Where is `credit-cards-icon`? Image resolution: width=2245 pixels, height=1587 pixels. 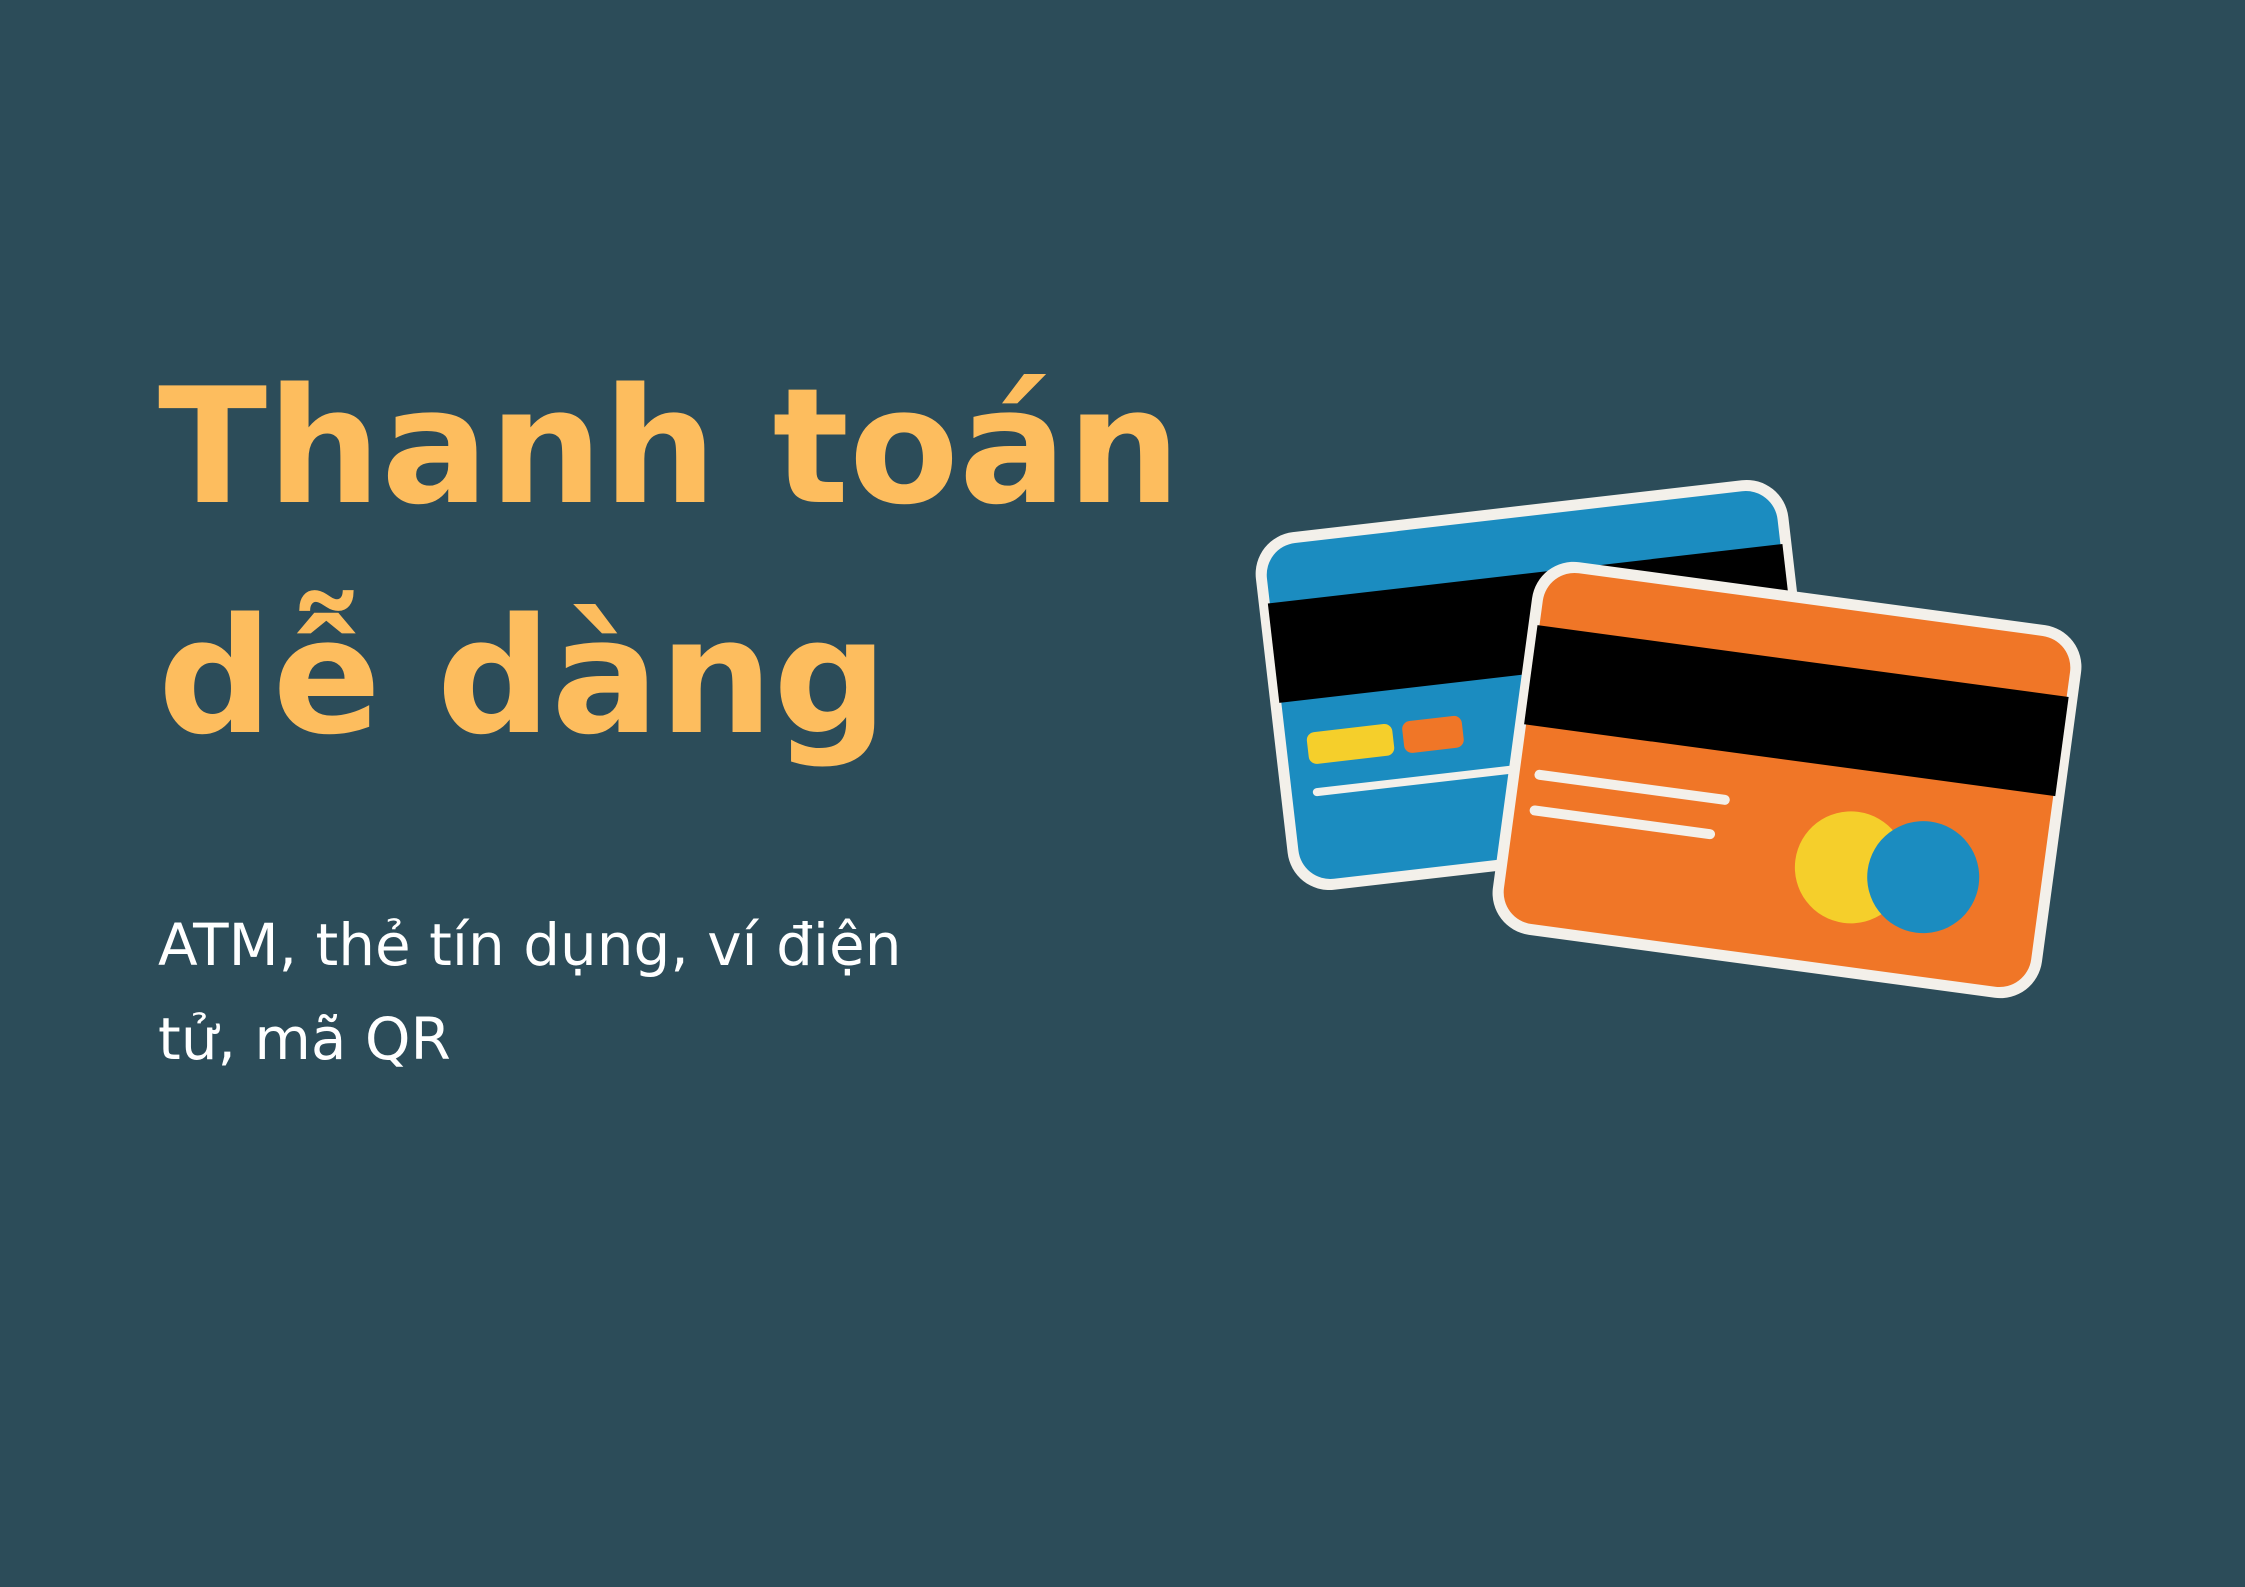 credit-cards-icon is located at coordinates (1668, 739).